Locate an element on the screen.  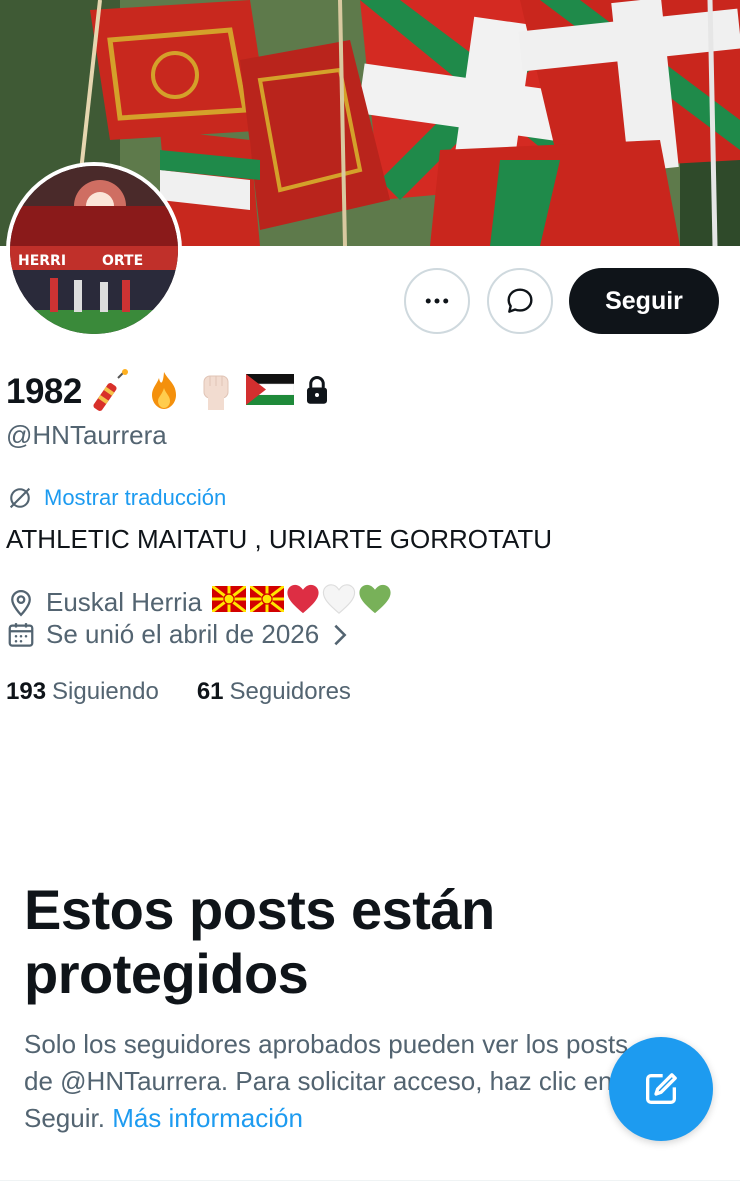
profile-join-date: Se unió el abril de 2026 is located at coordinates (178, 634).